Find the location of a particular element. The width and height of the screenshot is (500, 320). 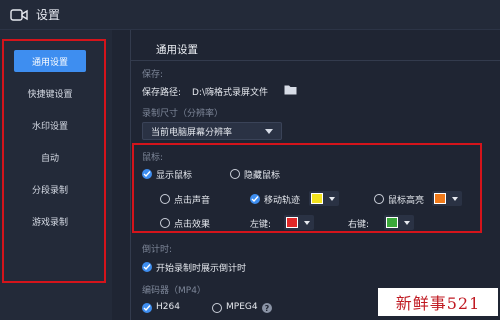

section-divider is located at coordinates (315, 60).